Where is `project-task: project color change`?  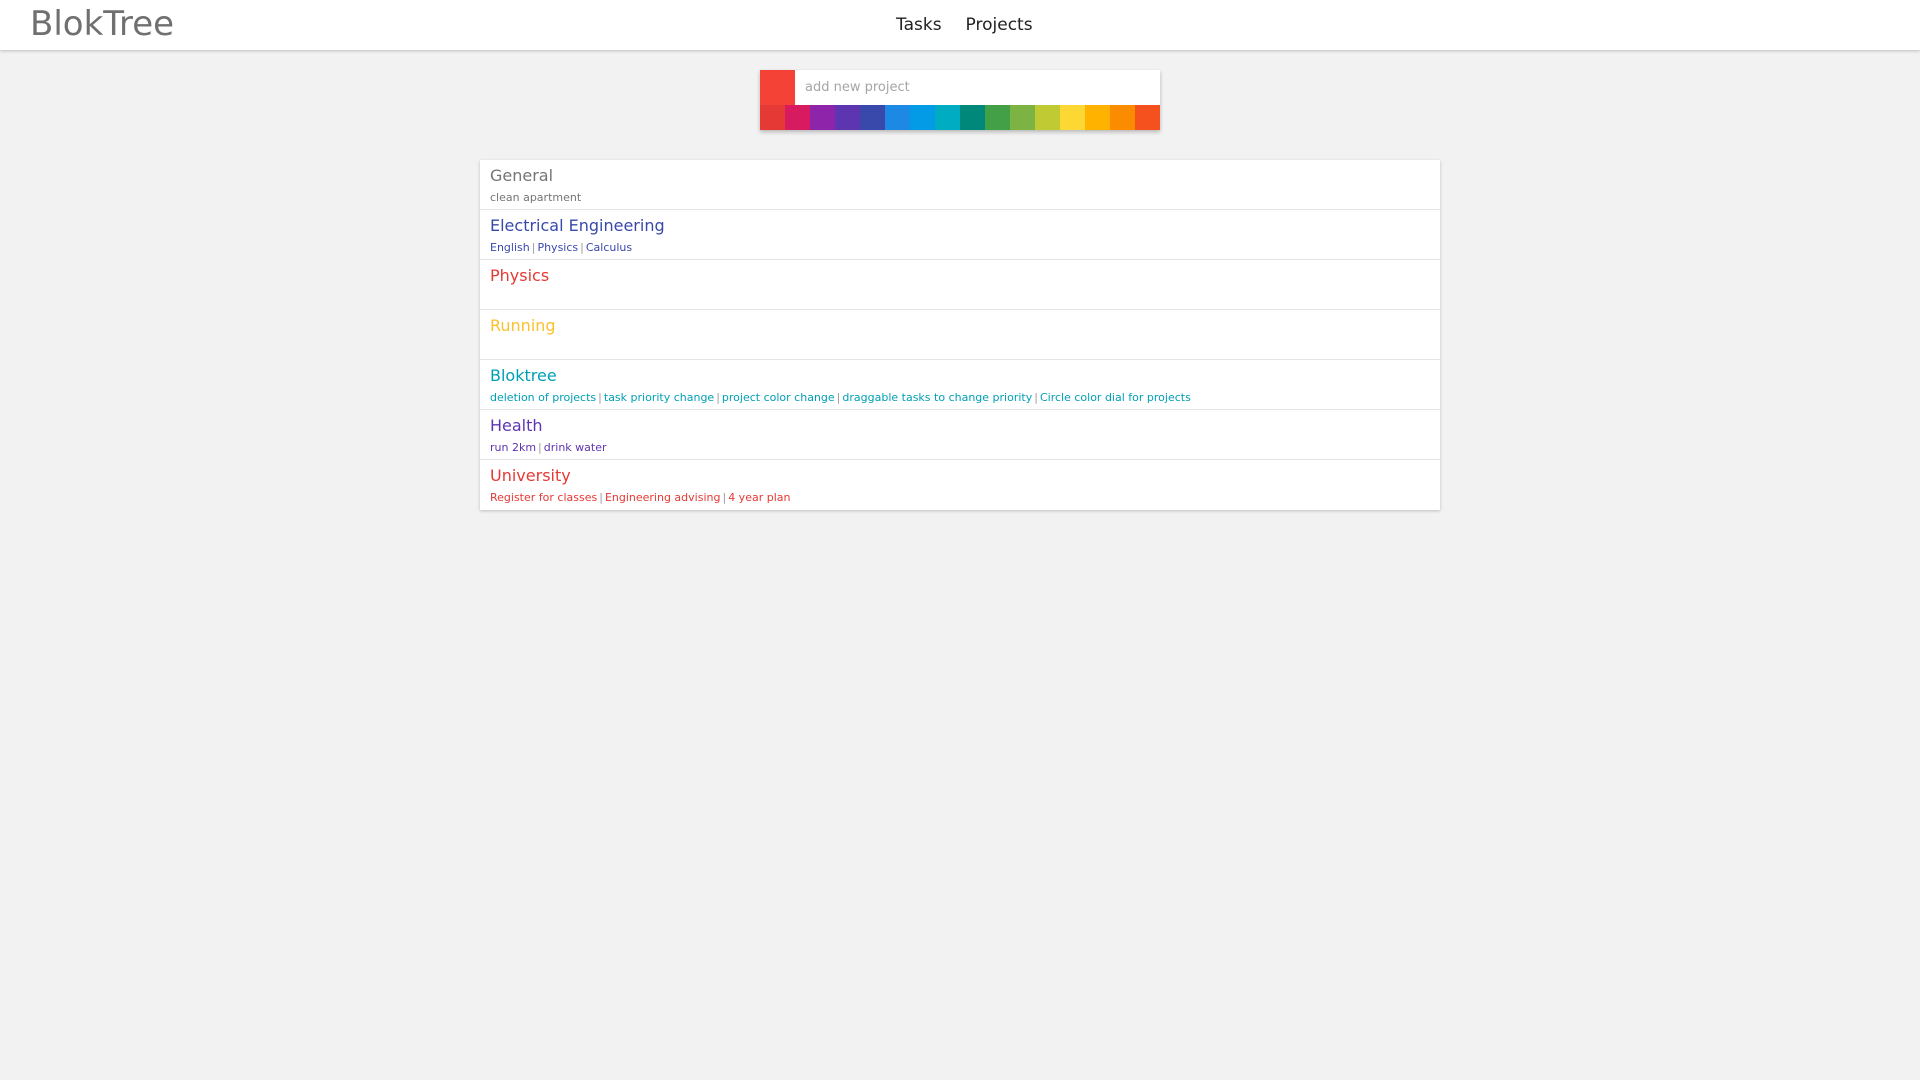 project-task: project color change is located at coordinates (778, 398).